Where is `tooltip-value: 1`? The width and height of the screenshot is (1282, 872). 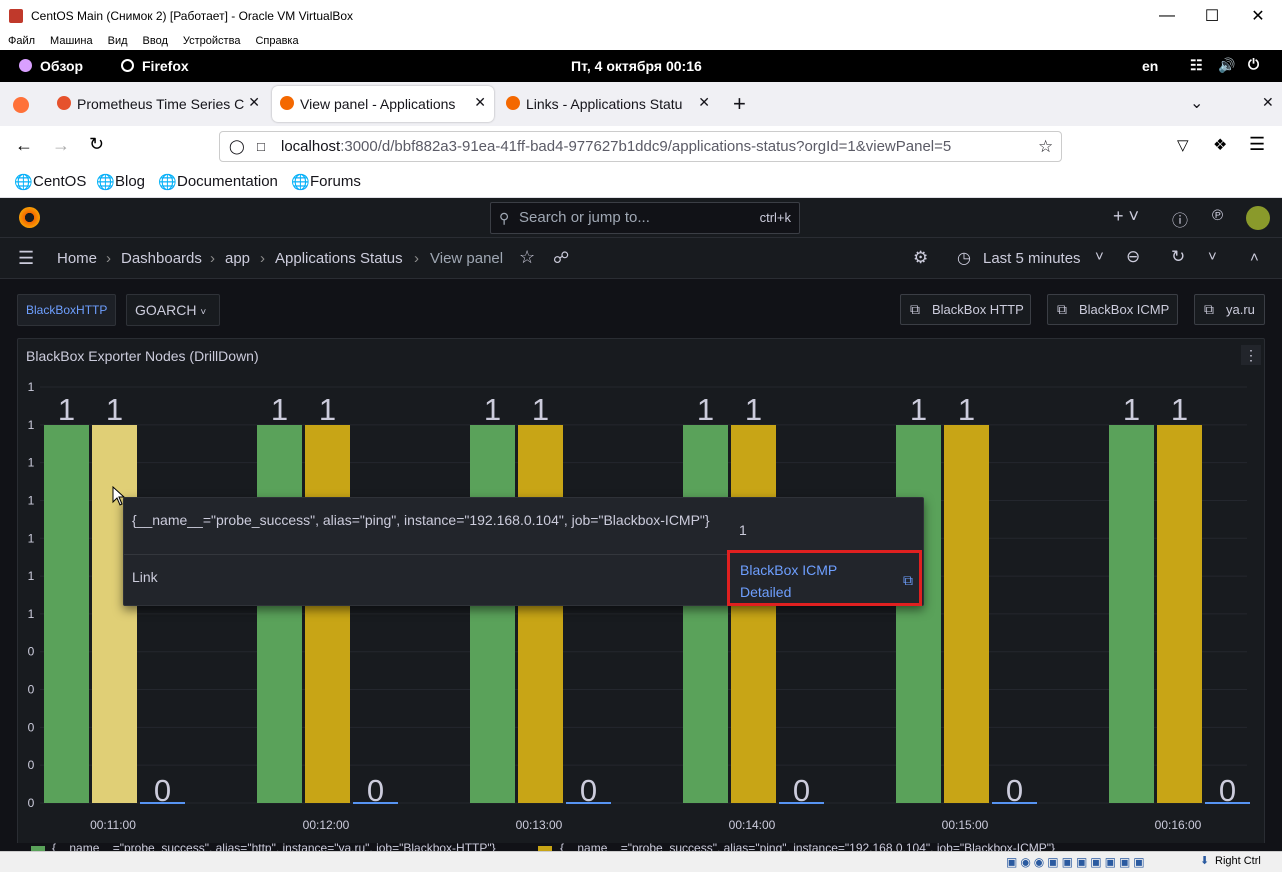 tooltip-value: 1 is located at coordinates (743, 530).